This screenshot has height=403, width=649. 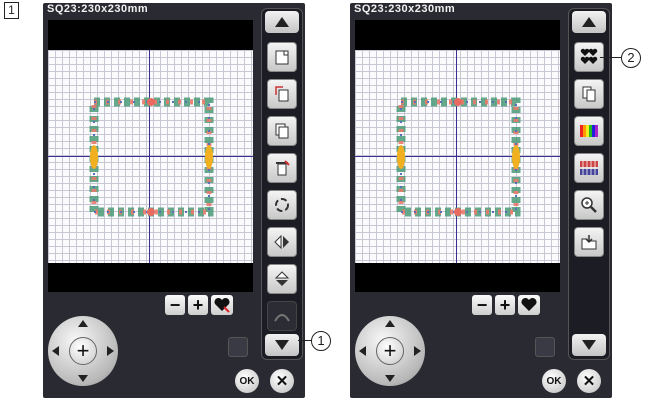 I want to click on magnify-icon, so click(x=589, y=205).